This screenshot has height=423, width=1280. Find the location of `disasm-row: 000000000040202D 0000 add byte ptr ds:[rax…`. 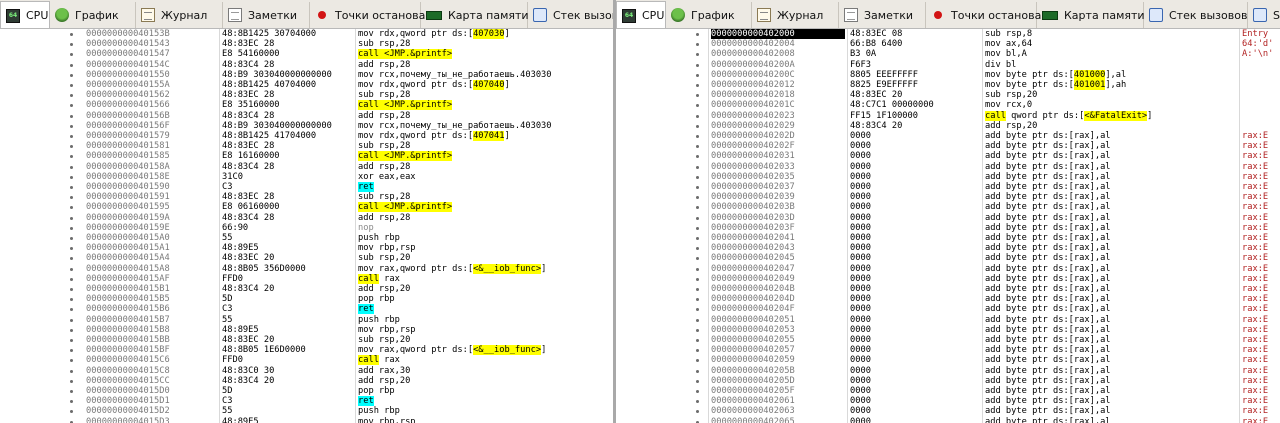

disasm-row: 000000000040202D 0000 add byte ptr ds:[rax… is located at coordinates (948, 136).